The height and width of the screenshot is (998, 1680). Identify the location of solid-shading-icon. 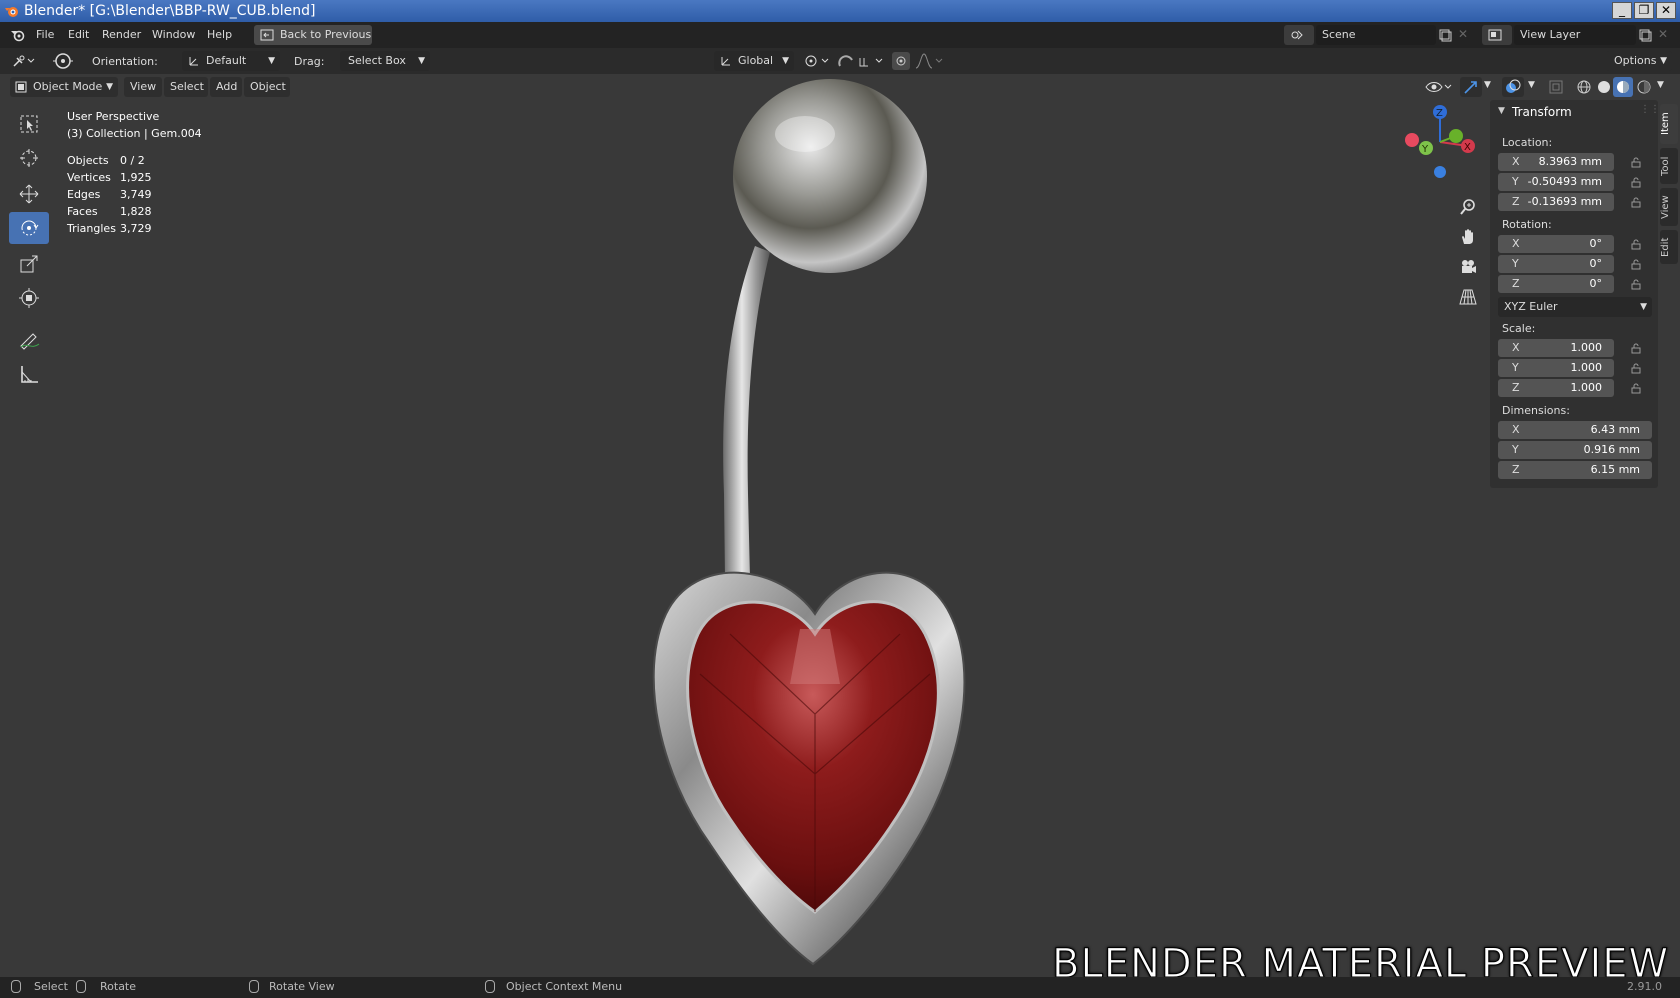
(1604, 87).